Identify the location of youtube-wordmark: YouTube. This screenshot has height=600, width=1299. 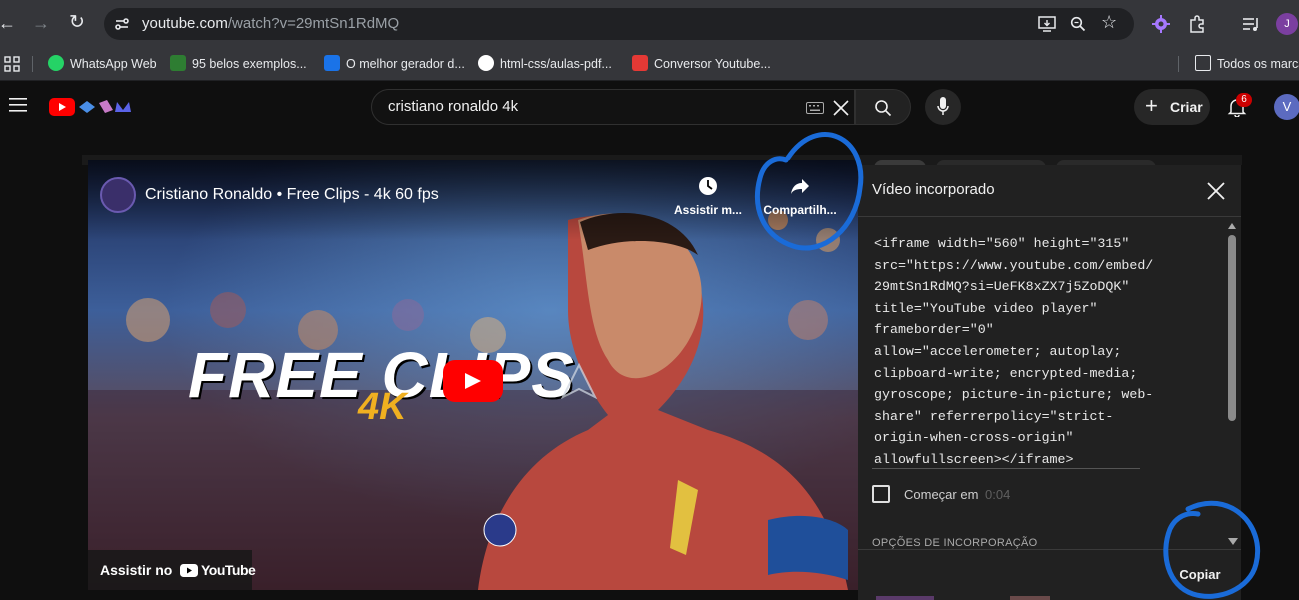
(228, 570).